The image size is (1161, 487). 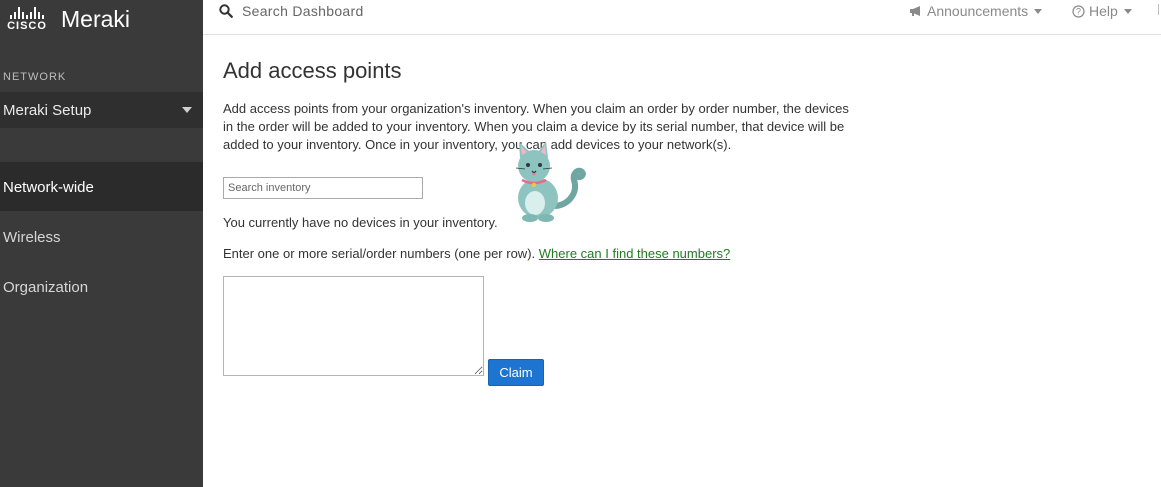 I want to click on cat-illustration, so click(x=550, y=181).